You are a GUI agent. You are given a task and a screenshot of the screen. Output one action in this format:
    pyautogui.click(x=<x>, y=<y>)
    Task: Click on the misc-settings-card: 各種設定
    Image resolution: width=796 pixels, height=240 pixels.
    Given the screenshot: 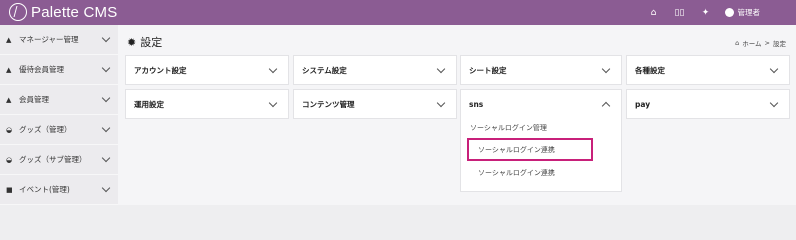 What is the action you would take?
    pyautogui.click(x=708, y=70)
    